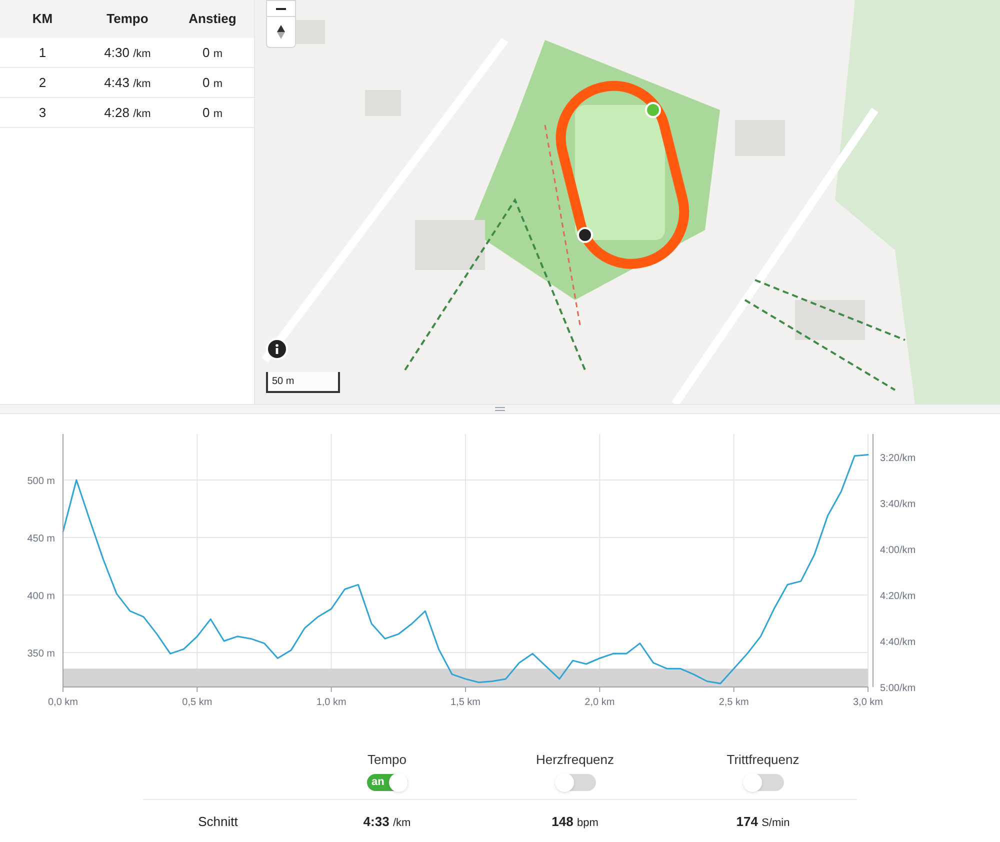  Describe the element at coordinates (41, 539) in the screenshot. I see `y-tick-label: 450 m` at that location.